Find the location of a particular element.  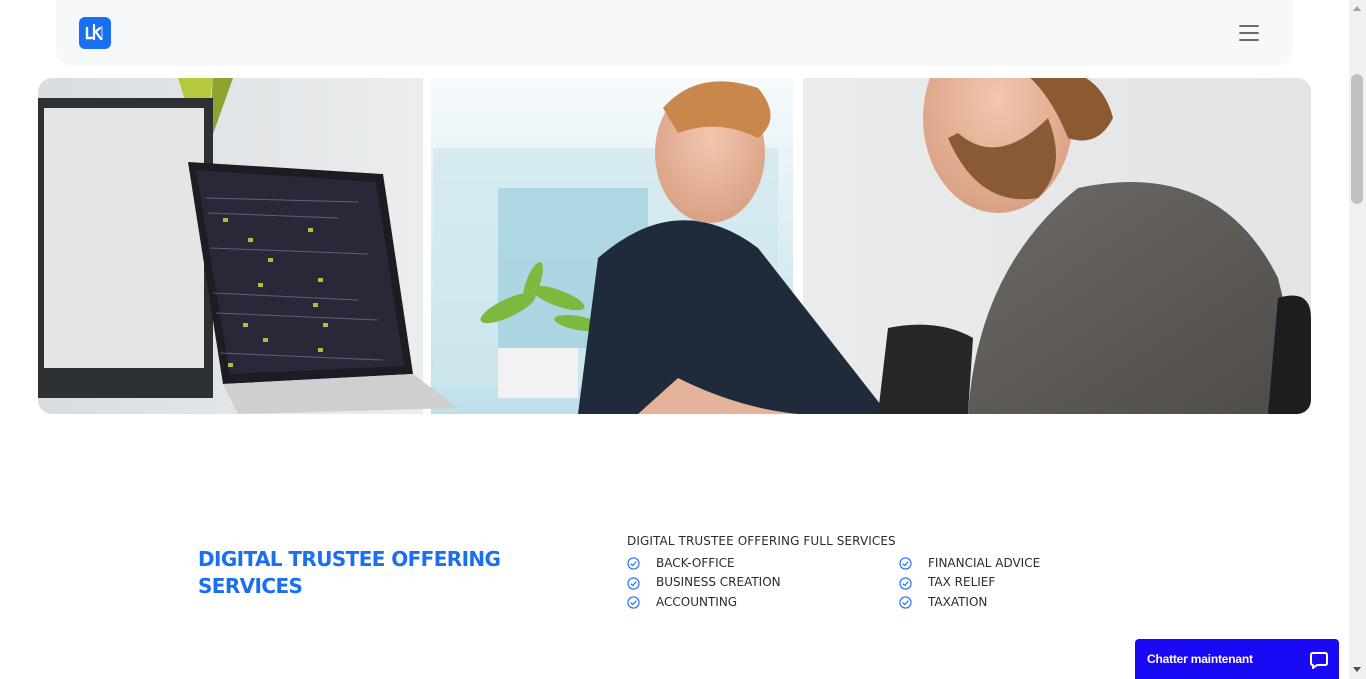

list-item: ACCOUNTING is located at coordinates (704, 602).